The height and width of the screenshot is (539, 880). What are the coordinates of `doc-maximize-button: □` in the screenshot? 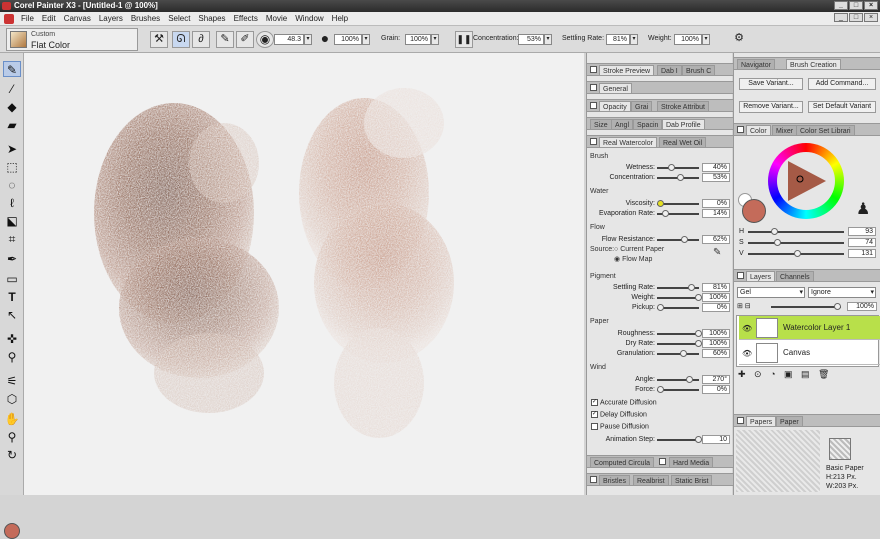 It's located at (856, 17).